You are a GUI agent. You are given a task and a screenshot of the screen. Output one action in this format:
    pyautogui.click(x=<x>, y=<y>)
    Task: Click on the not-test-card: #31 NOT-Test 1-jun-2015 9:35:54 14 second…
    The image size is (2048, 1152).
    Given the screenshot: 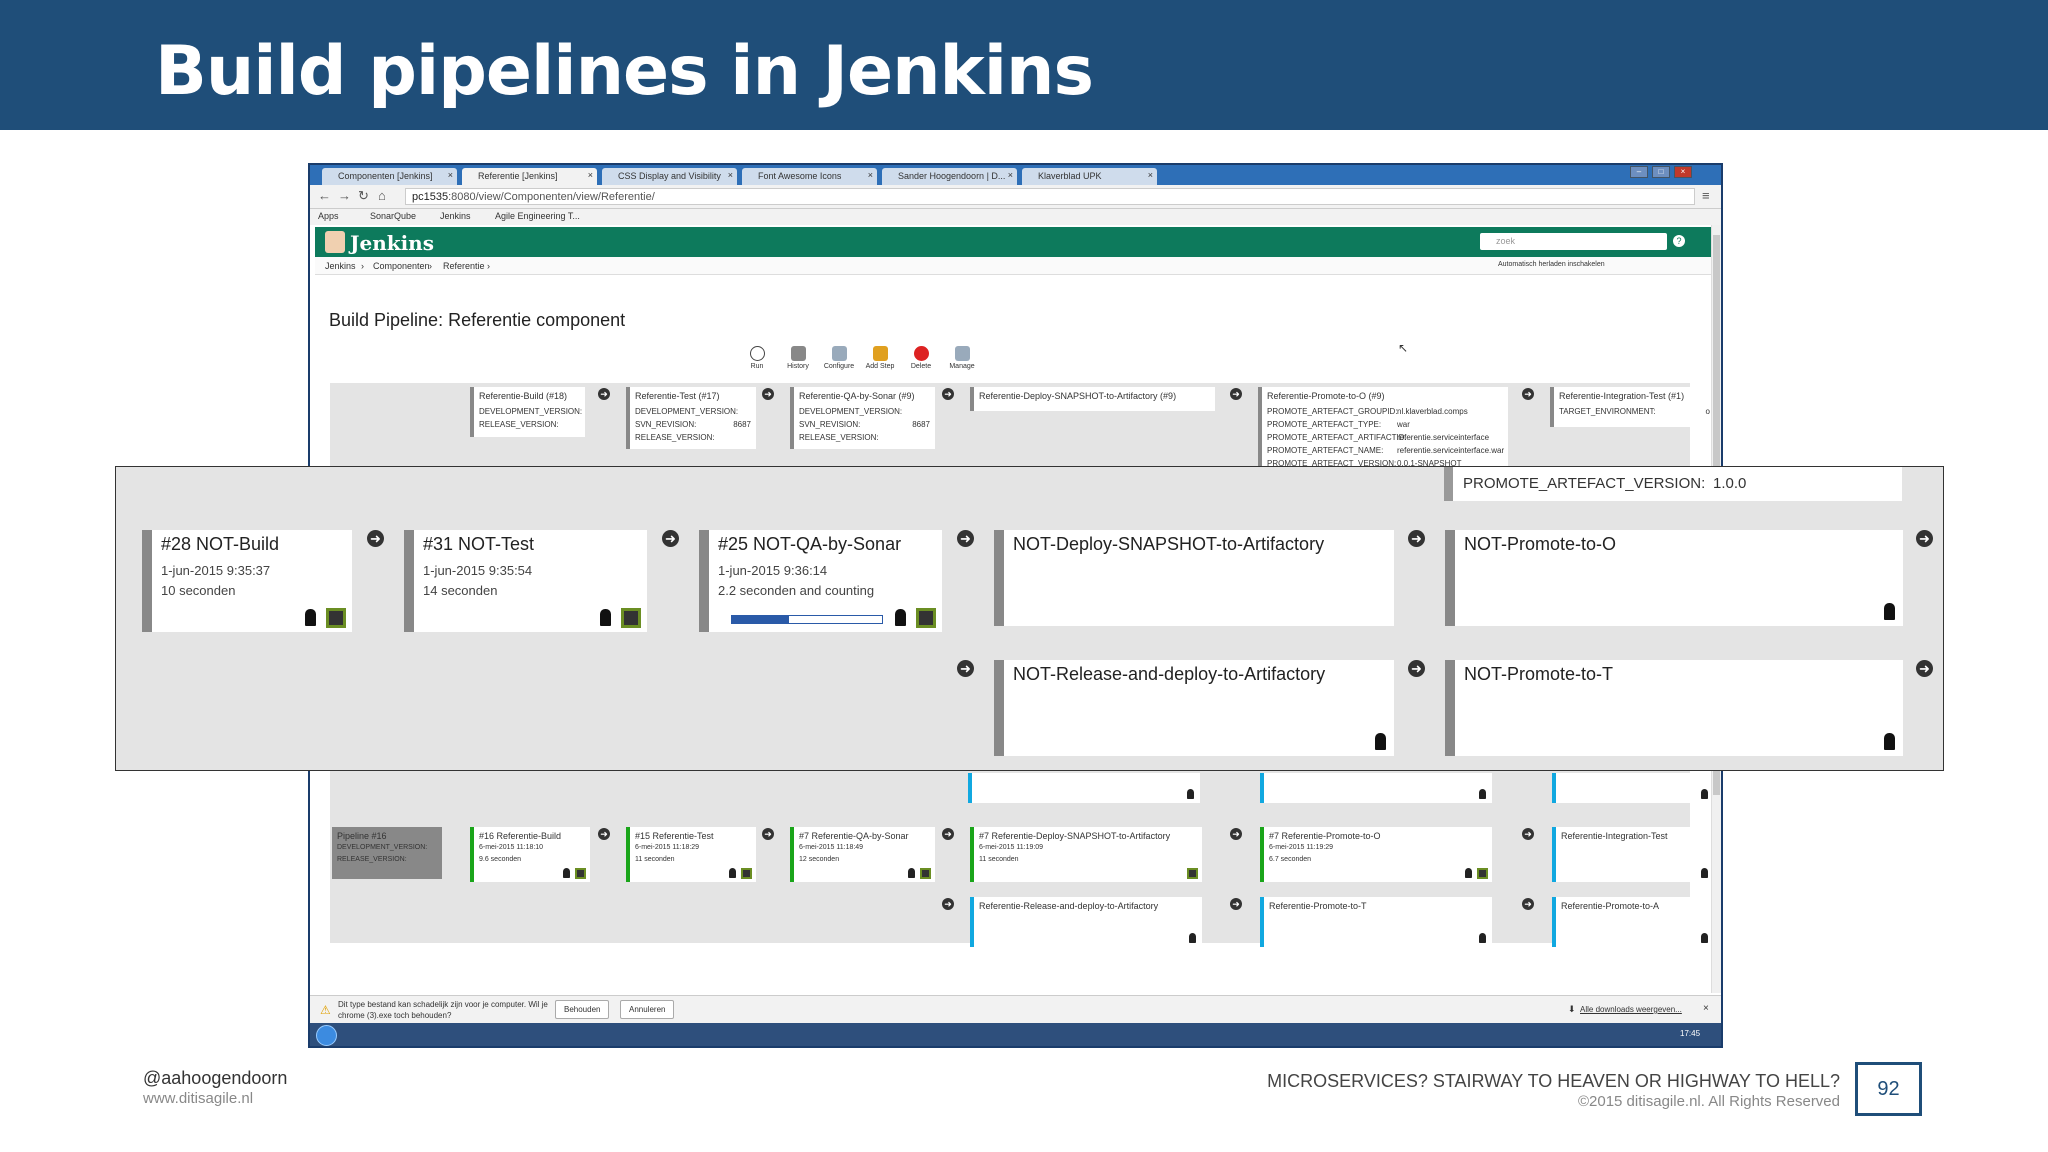 What is the action you would take?
    pyautogui.click(x=525, y=581)
    